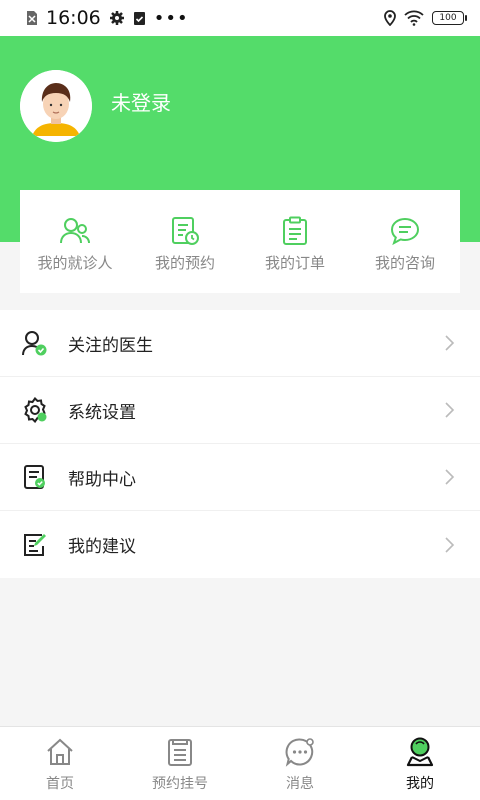 The height and width of the screenshot is (800, 480). What do you see at coordinates (405, 231) in the screenshot?
I see `consult-icon` at bounding box center [405, 231].